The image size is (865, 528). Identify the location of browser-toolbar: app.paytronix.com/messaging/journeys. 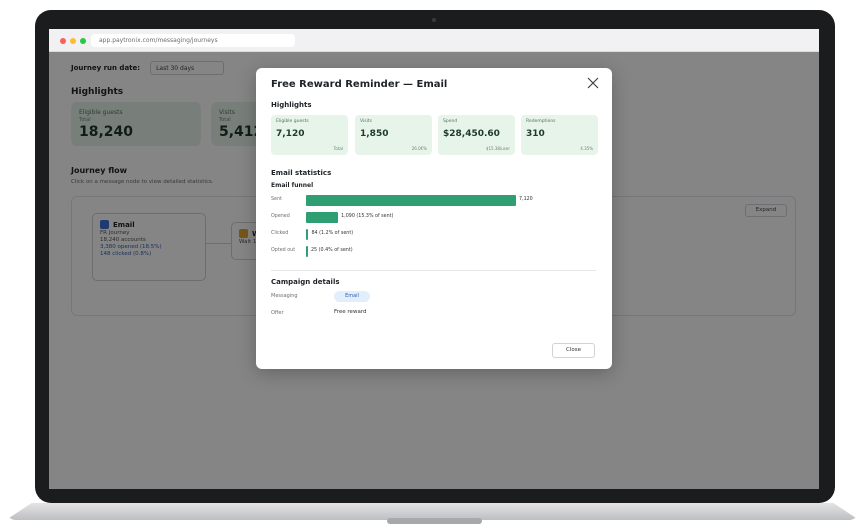
(434, 40).